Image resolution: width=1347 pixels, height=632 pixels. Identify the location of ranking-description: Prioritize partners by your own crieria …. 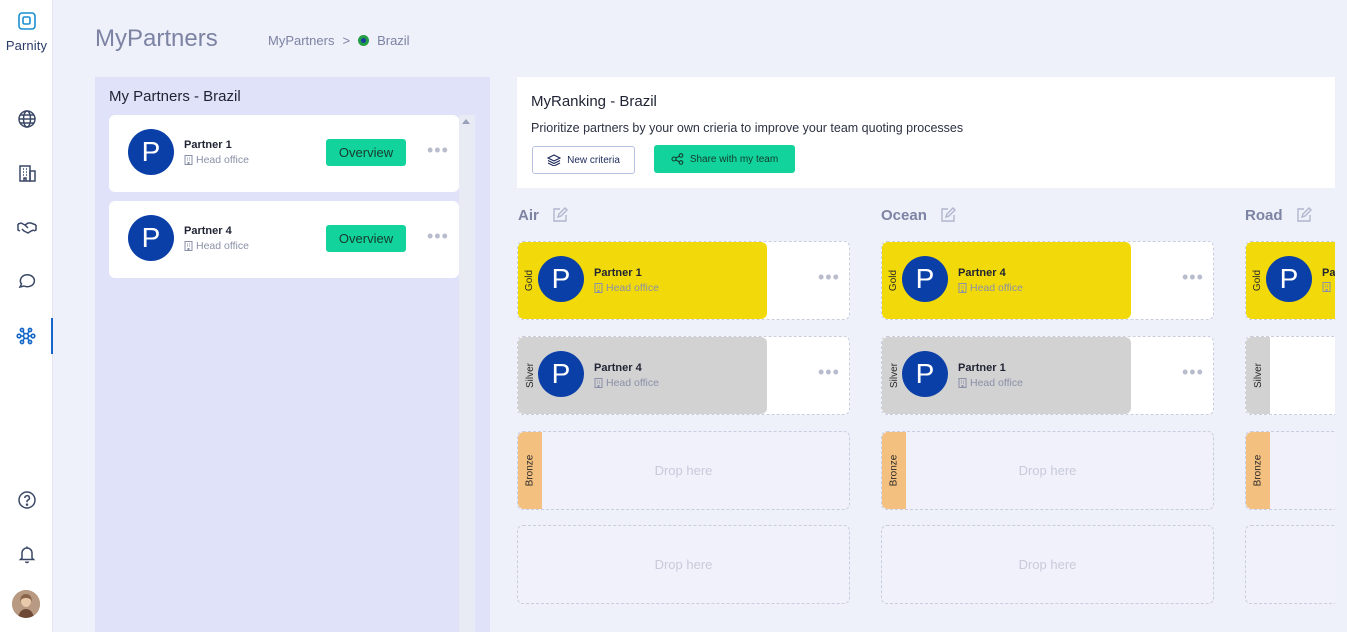
(747, 128).